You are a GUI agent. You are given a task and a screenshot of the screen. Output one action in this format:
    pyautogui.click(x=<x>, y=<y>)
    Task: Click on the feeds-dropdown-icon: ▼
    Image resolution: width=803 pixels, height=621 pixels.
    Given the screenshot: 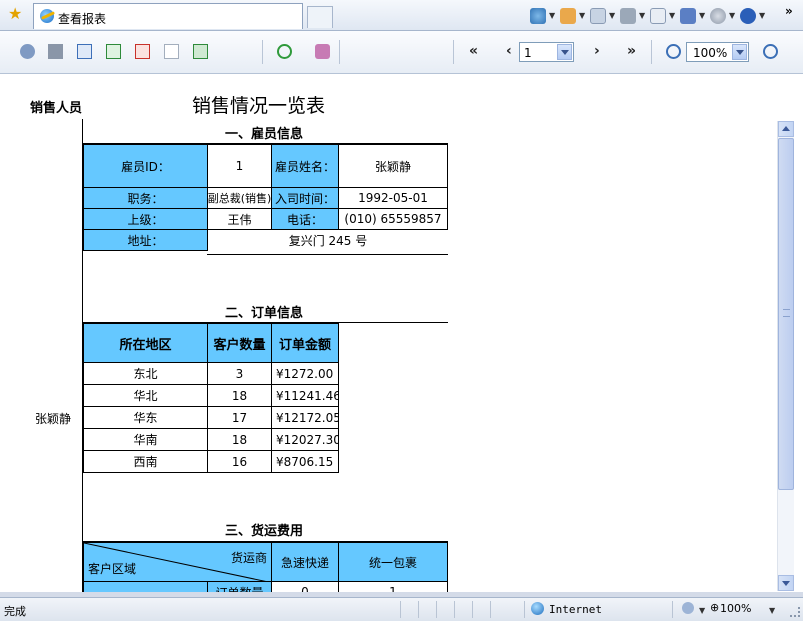 What is the action you would take?
    pyautogui.click(x=582, y=15)
    